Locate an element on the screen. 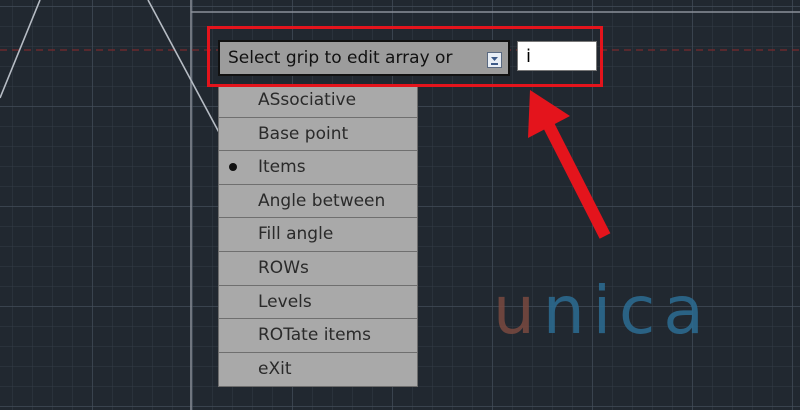 The height and width of the screenshot is (410, 800). menu-item-base-point: Base point is located at coordinates (318, 135).